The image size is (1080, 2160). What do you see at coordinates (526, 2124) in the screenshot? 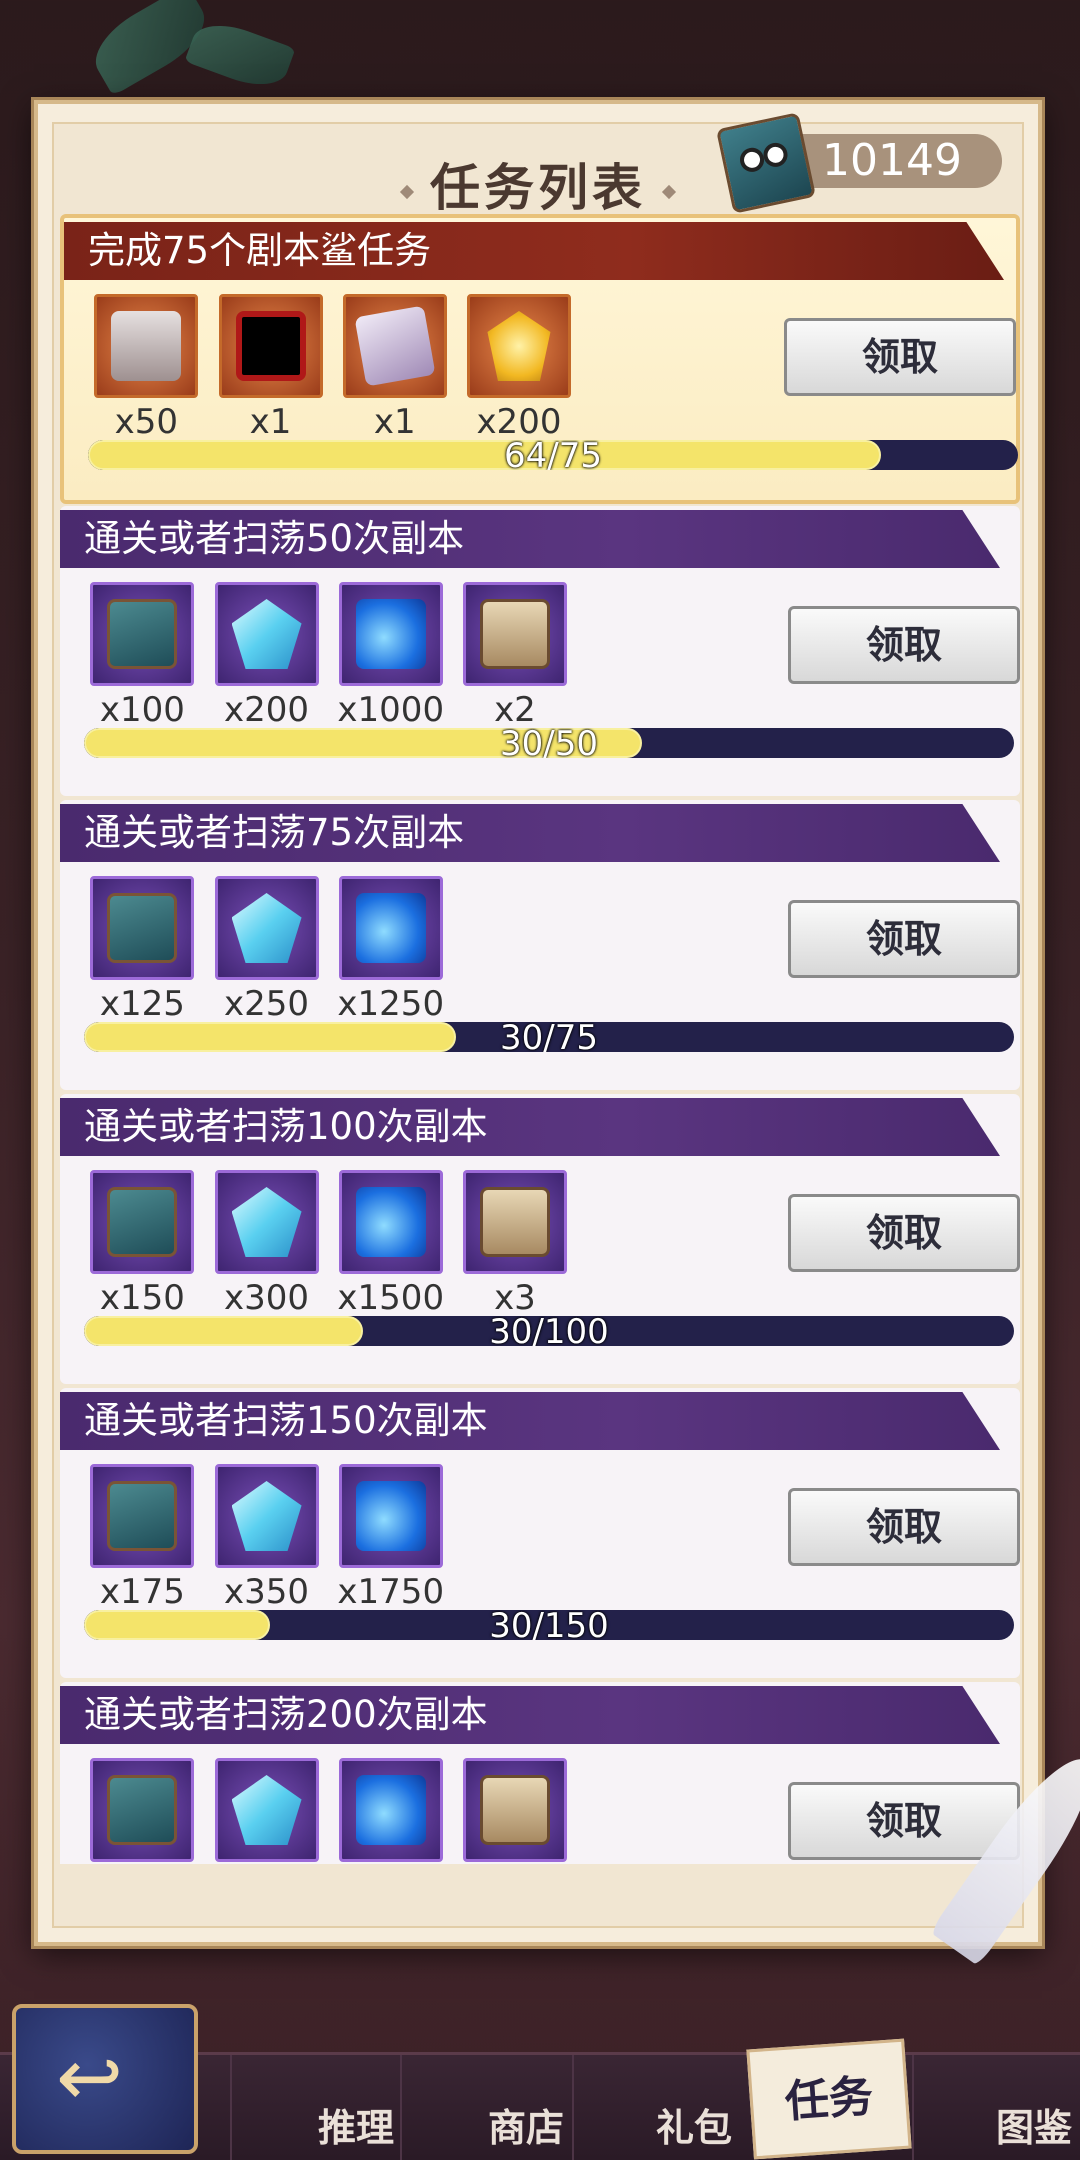
I see `nav-item-shop: 商店` at bounding box center [526, 2124].